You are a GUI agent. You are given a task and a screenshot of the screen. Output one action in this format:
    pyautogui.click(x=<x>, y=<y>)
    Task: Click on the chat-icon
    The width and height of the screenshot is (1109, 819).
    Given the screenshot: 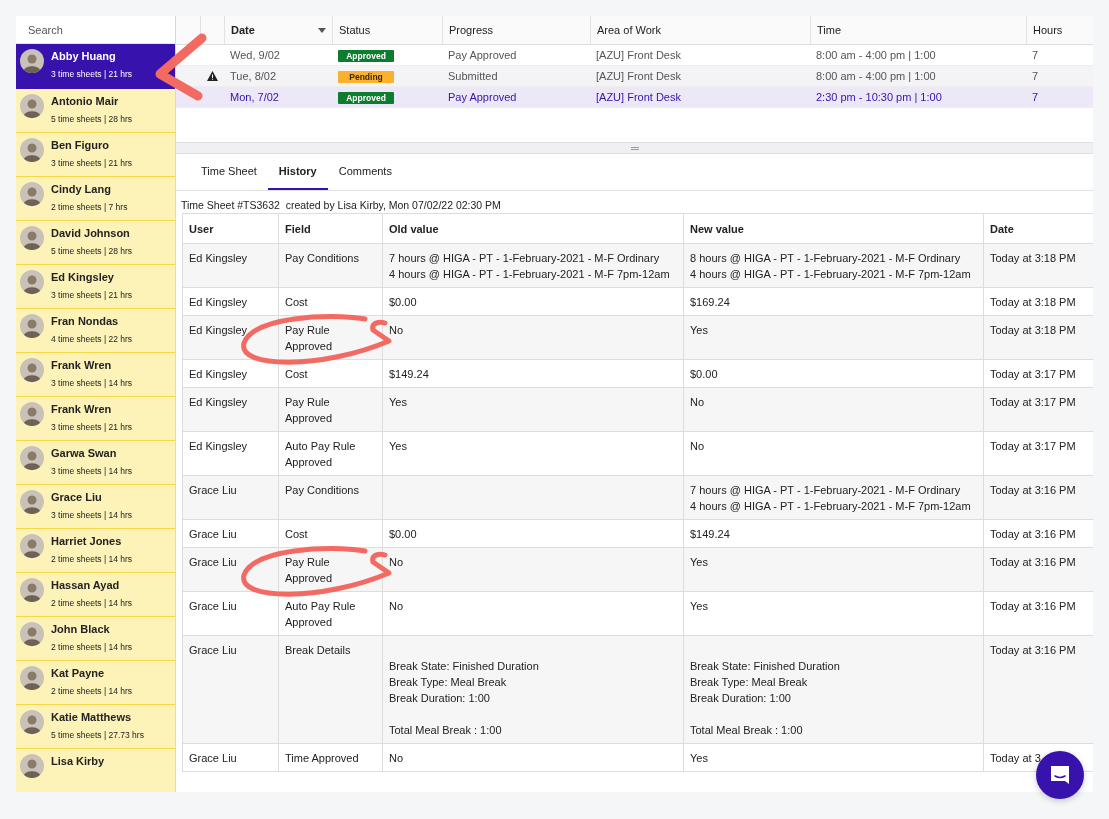 What is the action you would take?
    pyautogui.click(x=1060, y=775)
    